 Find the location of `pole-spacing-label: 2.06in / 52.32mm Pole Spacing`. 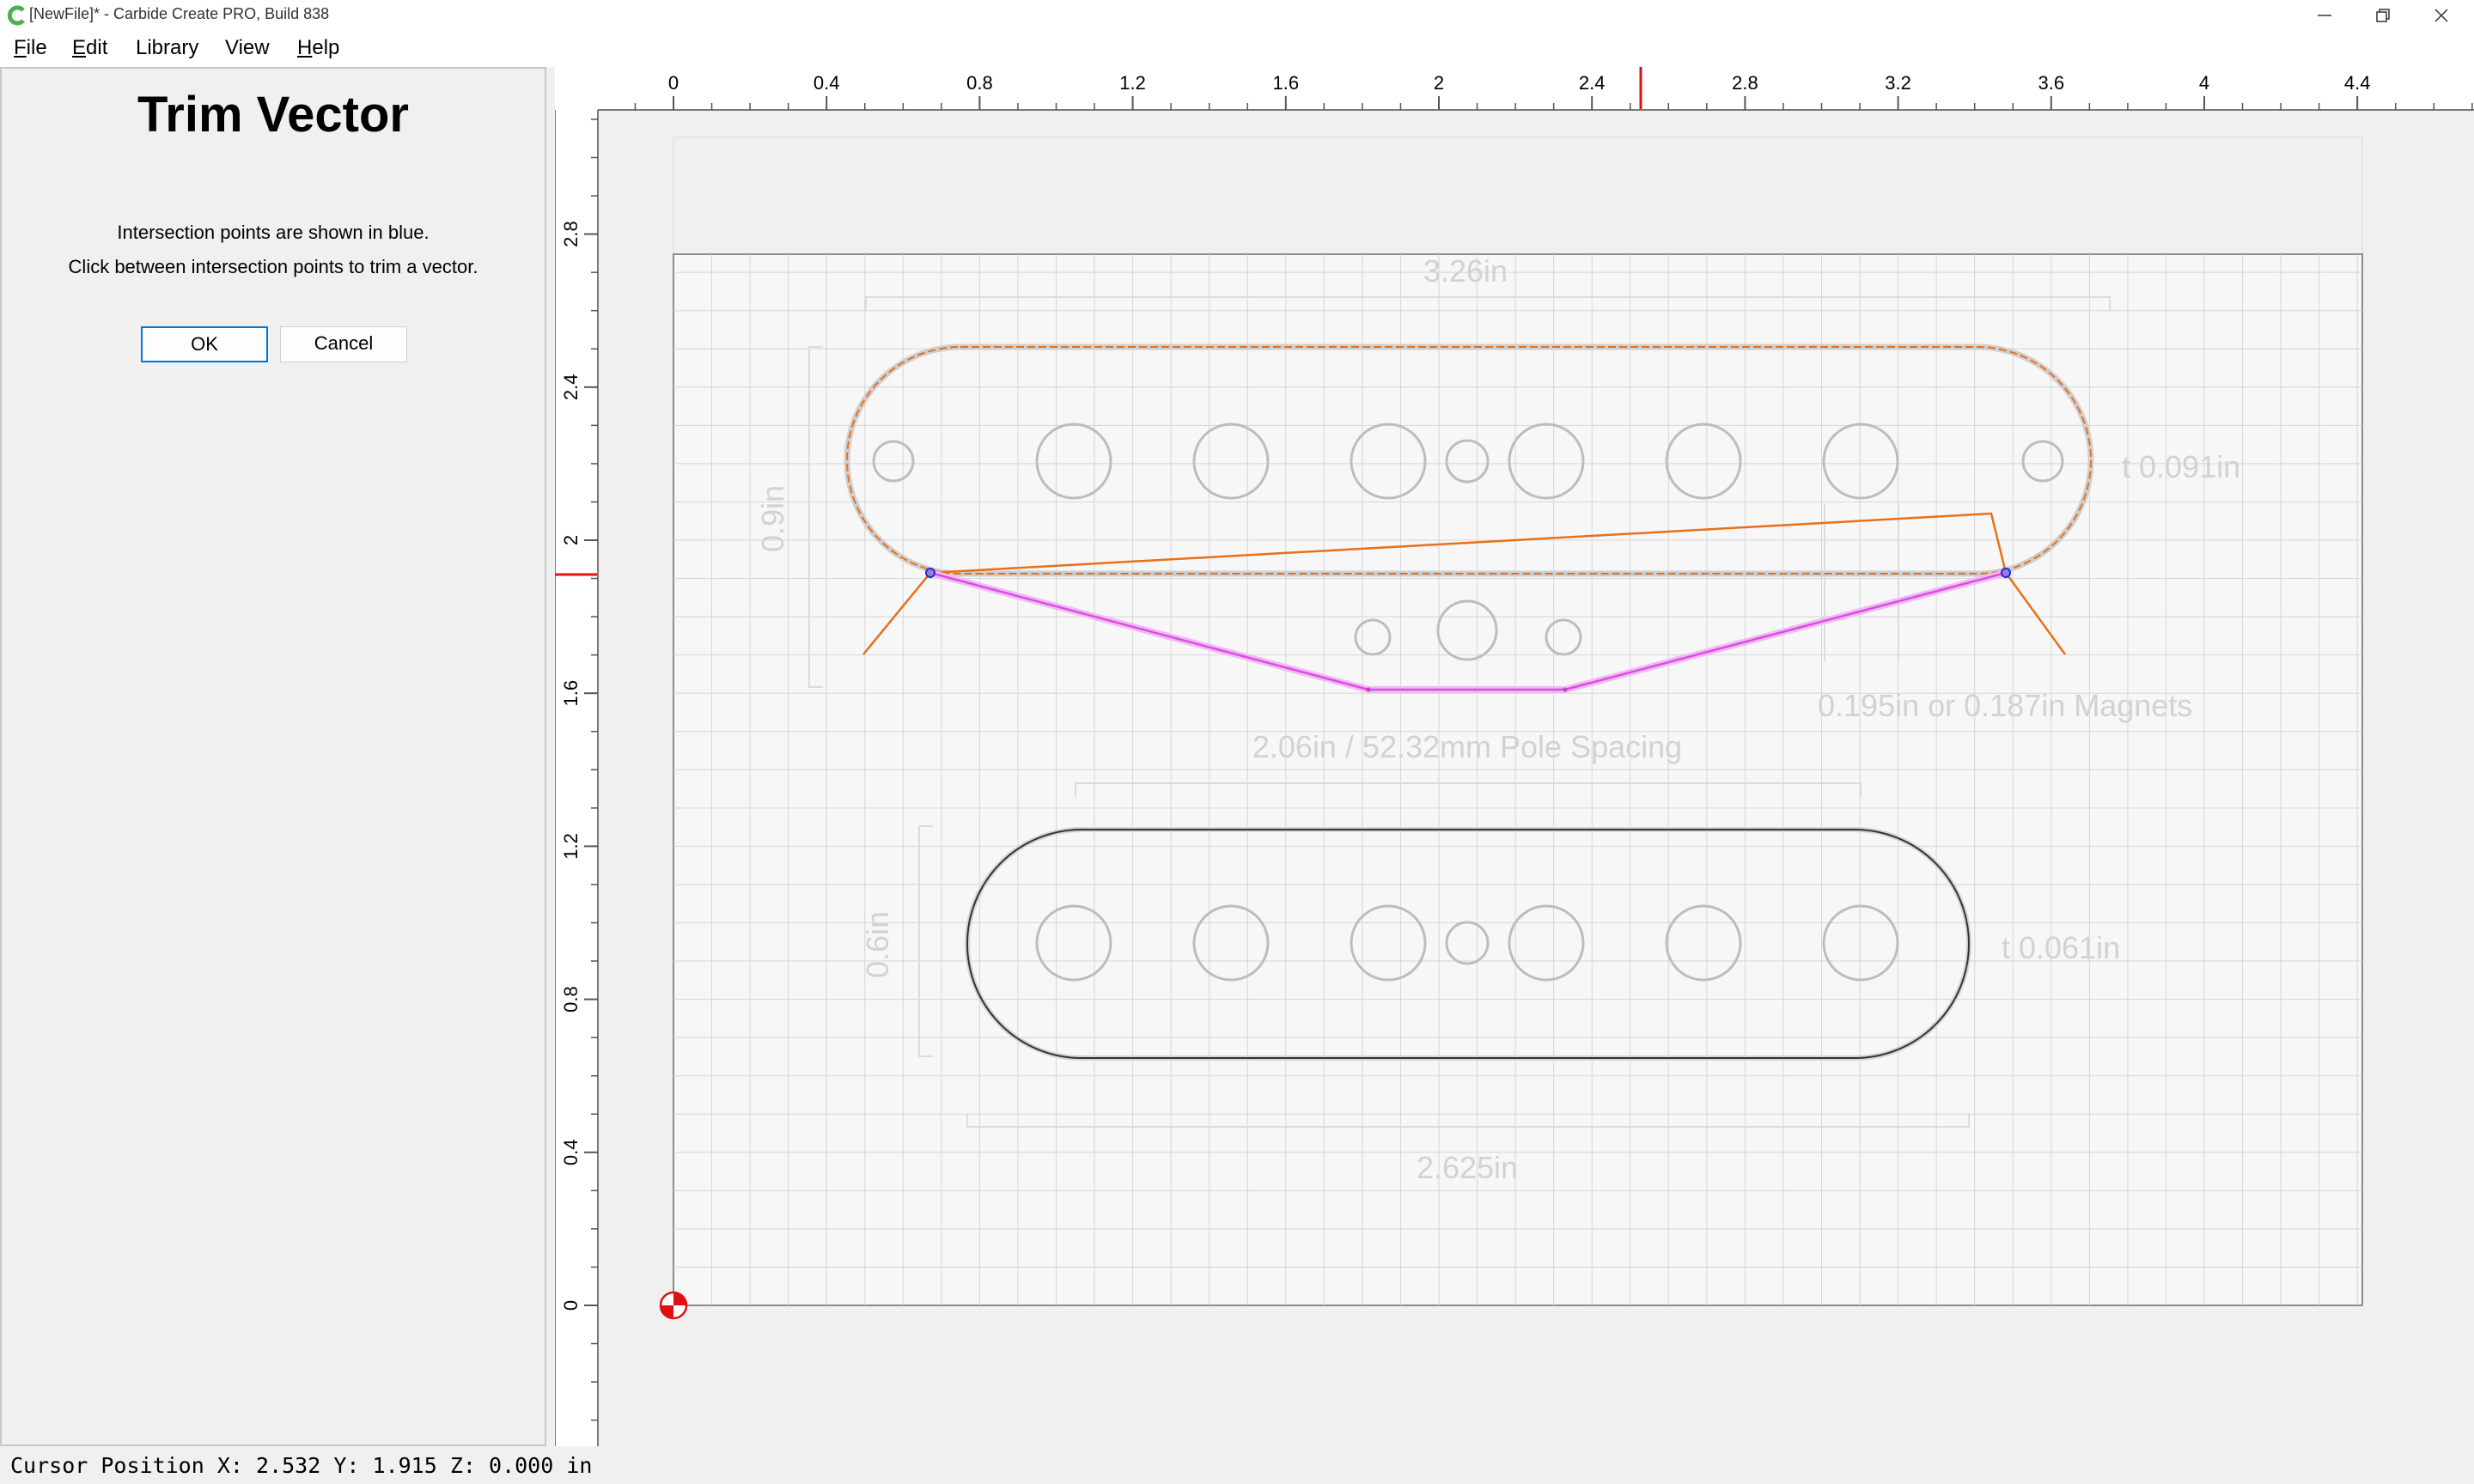

pole-spacing-label: 2.06in / 52.32mm Pole Spacing is located at coordinates (1467, 746).